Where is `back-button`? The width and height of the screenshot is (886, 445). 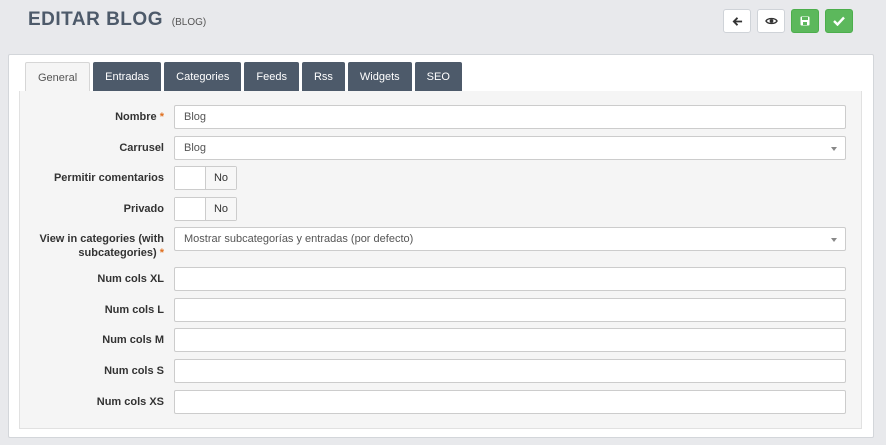
back-button is located at coordinates (737, 21).